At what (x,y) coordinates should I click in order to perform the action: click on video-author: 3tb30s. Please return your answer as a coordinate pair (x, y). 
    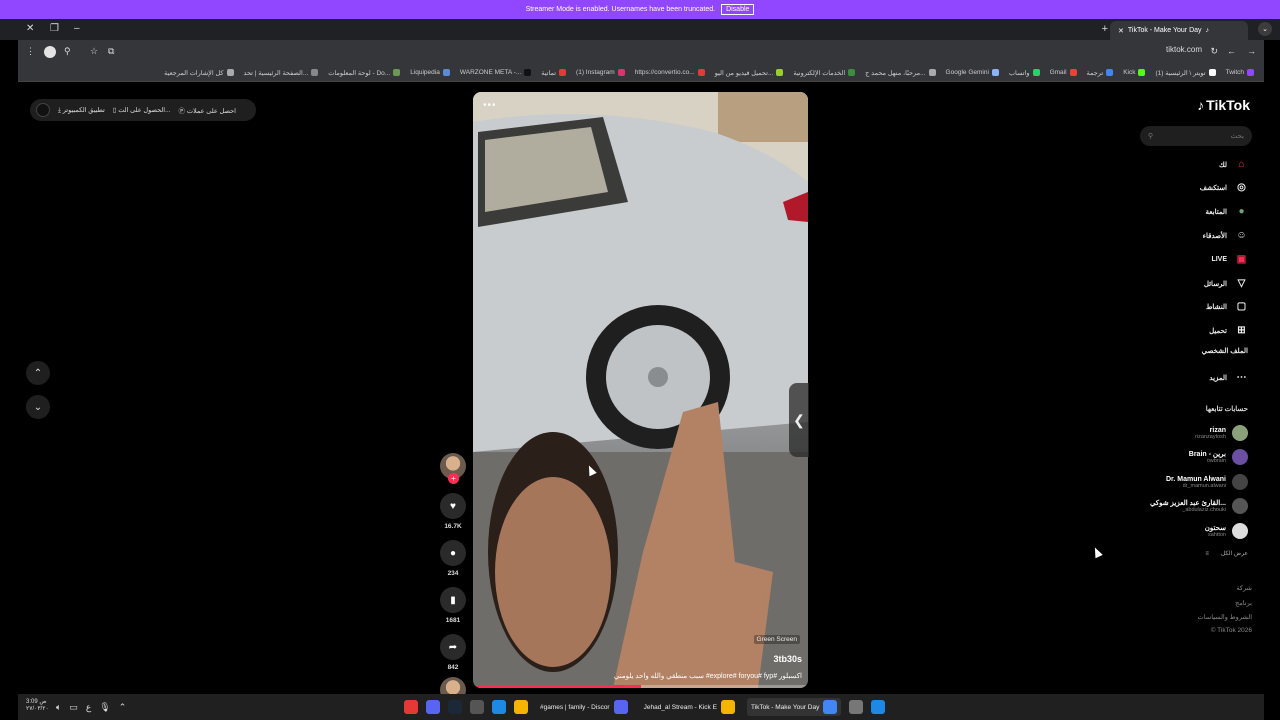
    Looking at the image, I should click on (787, 659).